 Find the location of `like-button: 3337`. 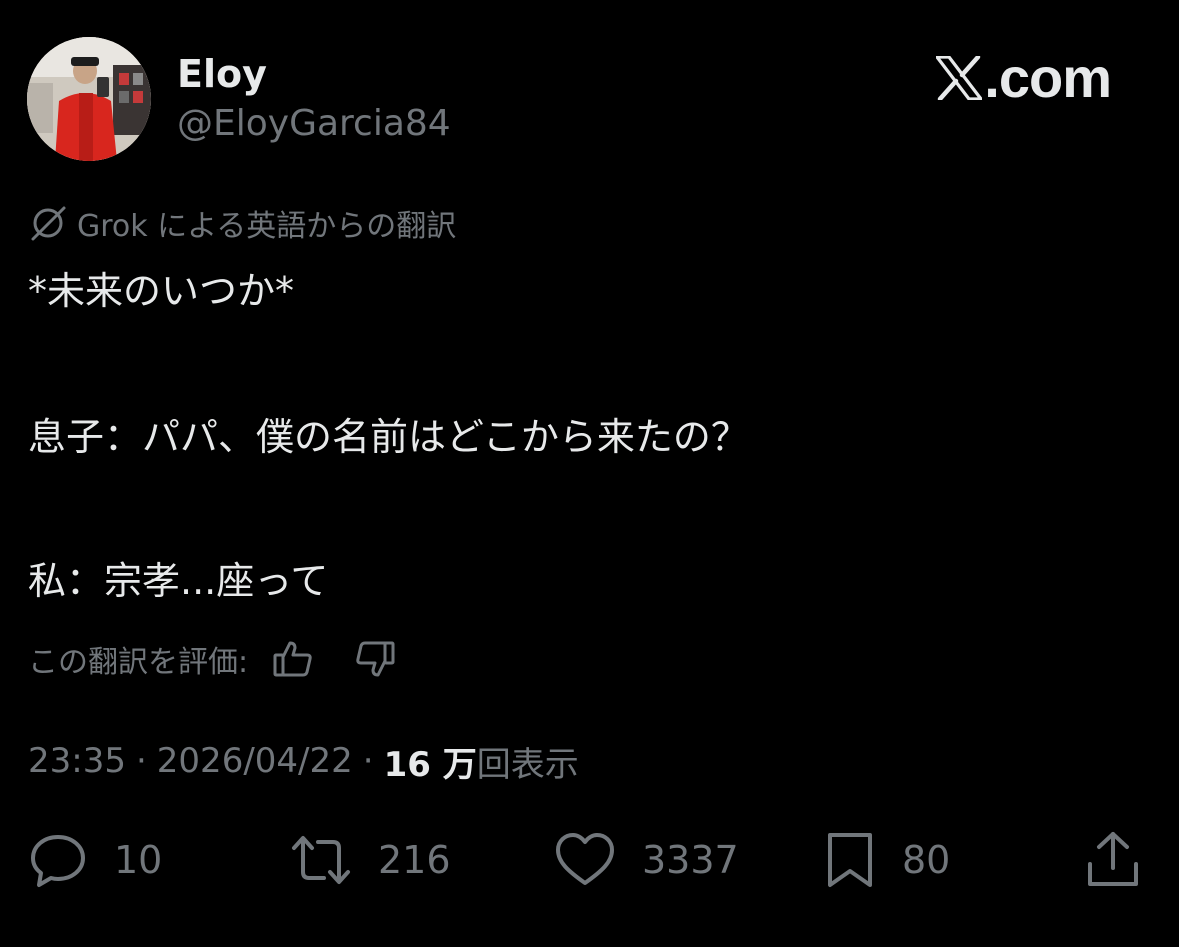

like-button: 3337 is located at coordinates (646, 860).